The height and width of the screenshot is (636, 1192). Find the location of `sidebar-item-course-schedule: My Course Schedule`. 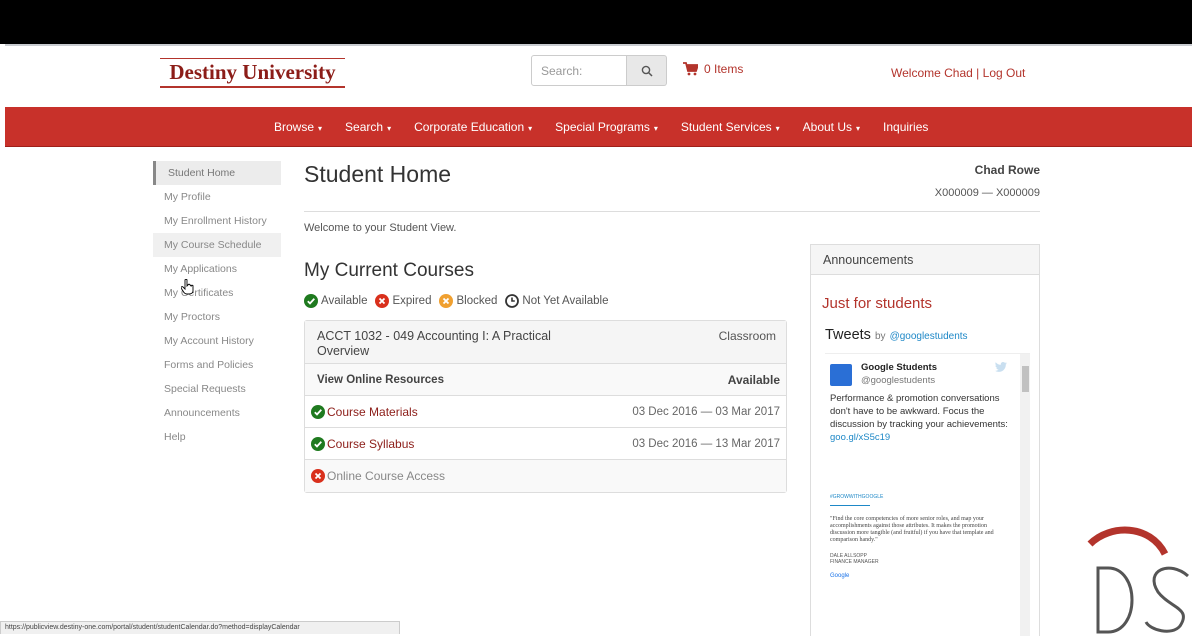

sidebar-item-course-schedule: My Course Schedule is located at coordinates (217, 245).